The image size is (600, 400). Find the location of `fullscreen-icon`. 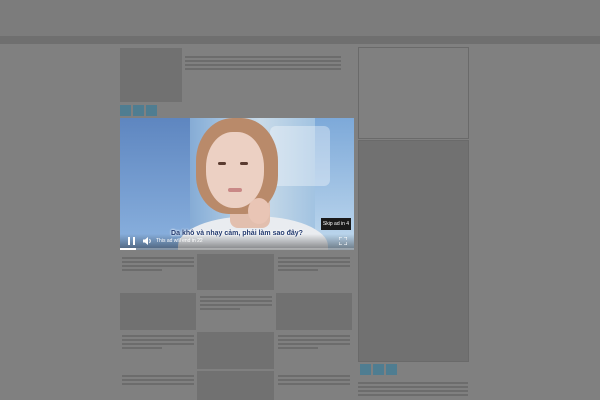

fullscreen-icon is located at coordinates (343, 241).